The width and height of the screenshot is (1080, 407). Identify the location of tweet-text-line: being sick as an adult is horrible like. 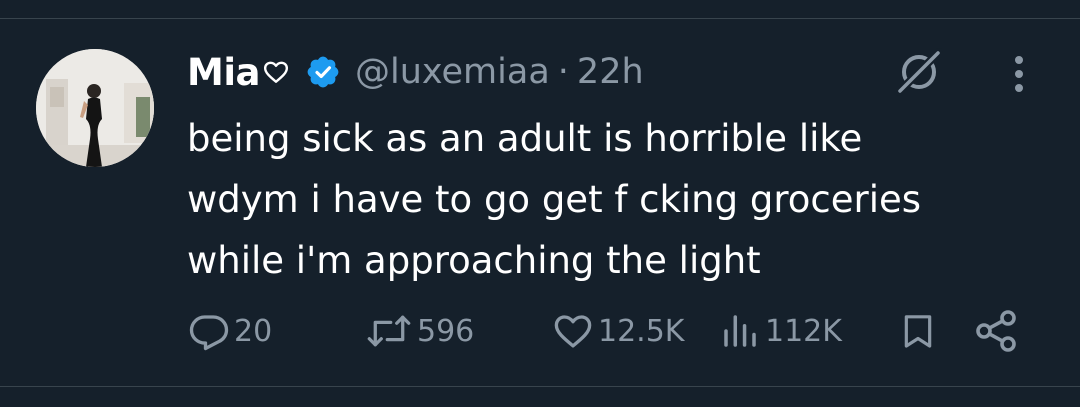
(525, 138).